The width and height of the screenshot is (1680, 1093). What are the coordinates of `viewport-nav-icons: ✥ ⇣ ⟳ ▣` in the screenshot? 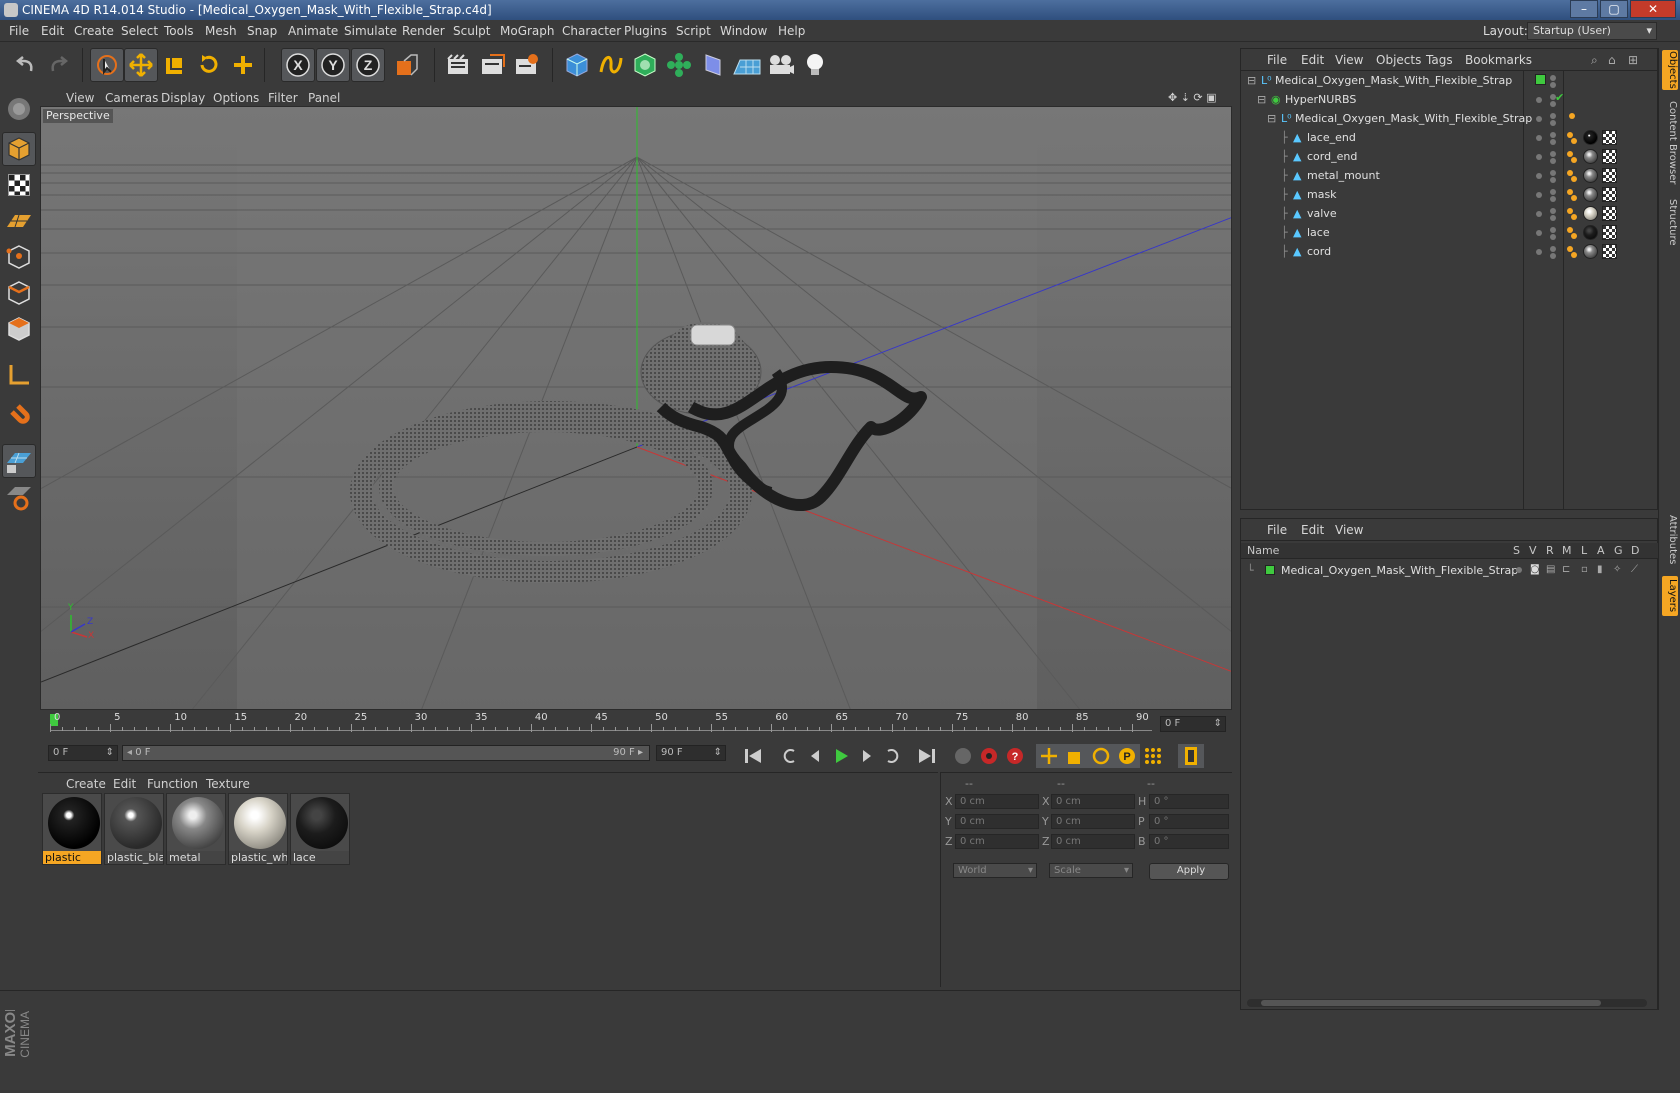 It's located at (1192, 97).